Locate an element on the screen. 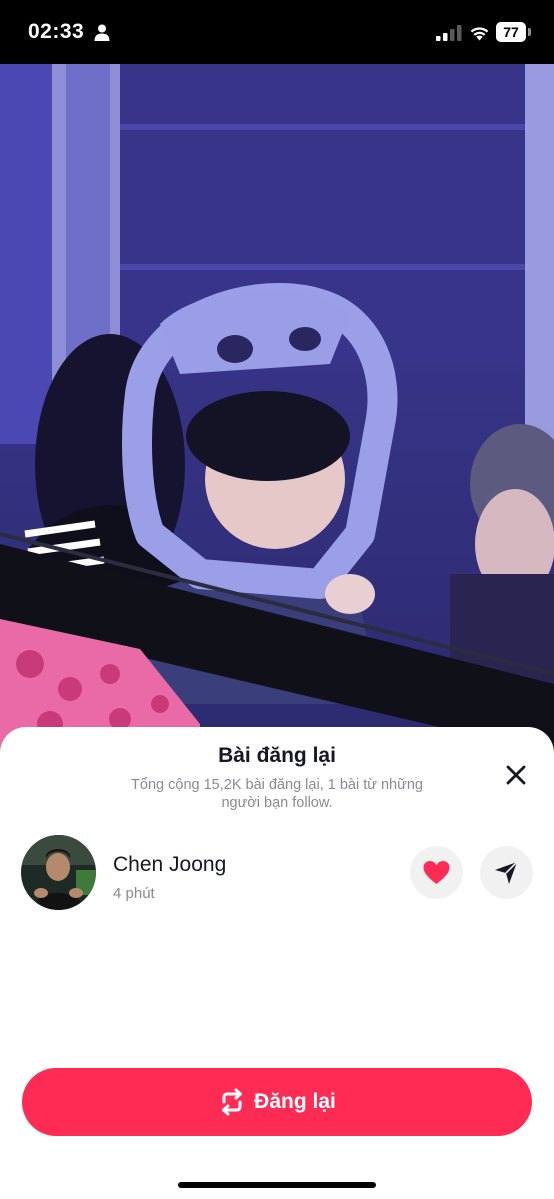  status-time: 02:33 is located at coordinates (56, 31).